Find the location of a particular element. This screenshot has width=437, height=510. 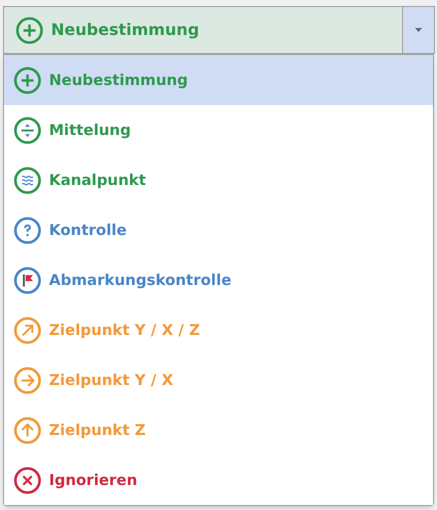

dropdown-option: Zielpunkt Y / X is located at coordinates (218, 380).